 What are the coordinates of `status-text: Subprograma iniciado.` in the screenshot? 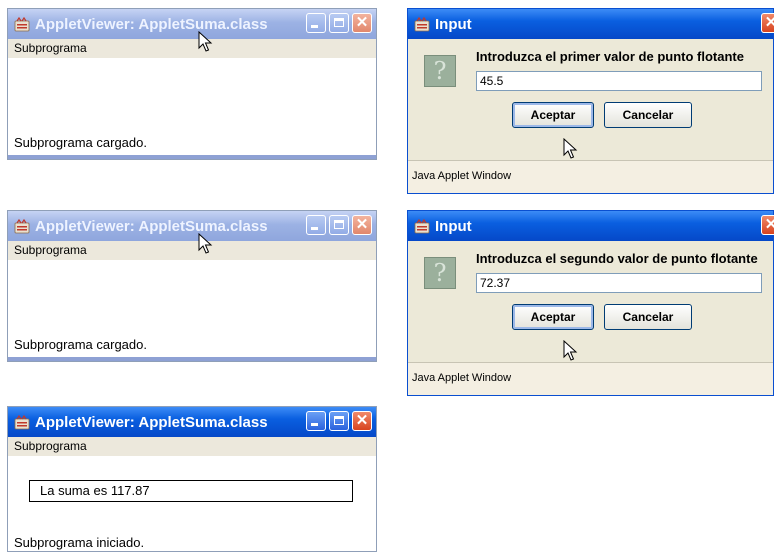 It's located at (79, 542).